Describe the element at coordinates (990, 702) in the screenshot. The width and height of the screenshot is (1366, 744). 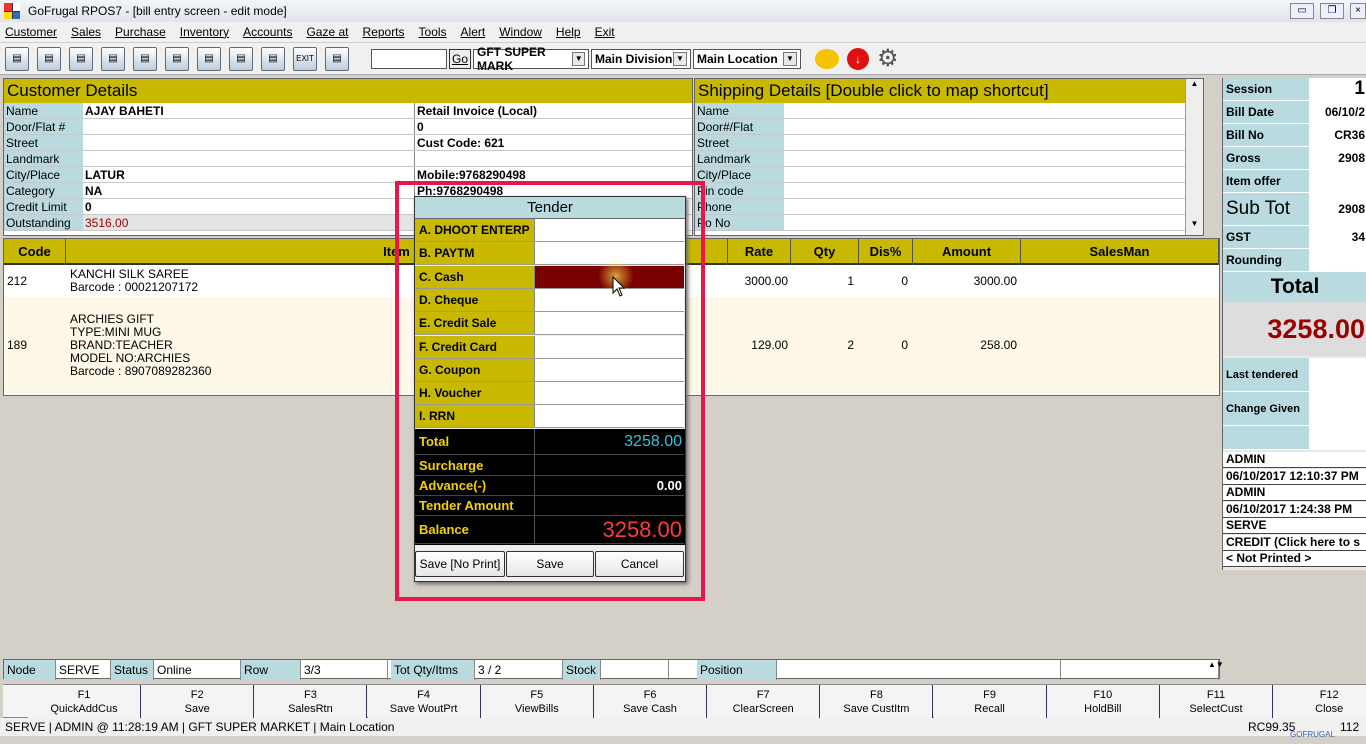
I see `fkey-f9-button: F9 Recall` at that location.